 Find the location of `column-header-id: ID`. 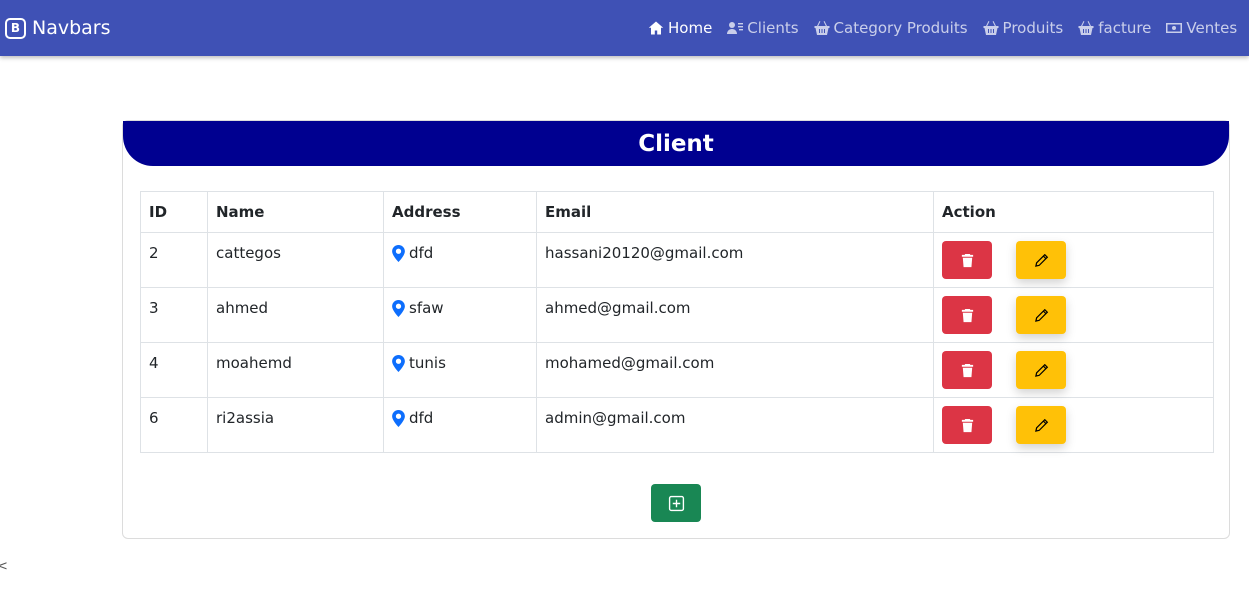

column-header-id: ID is located at coordinates (174, 212).